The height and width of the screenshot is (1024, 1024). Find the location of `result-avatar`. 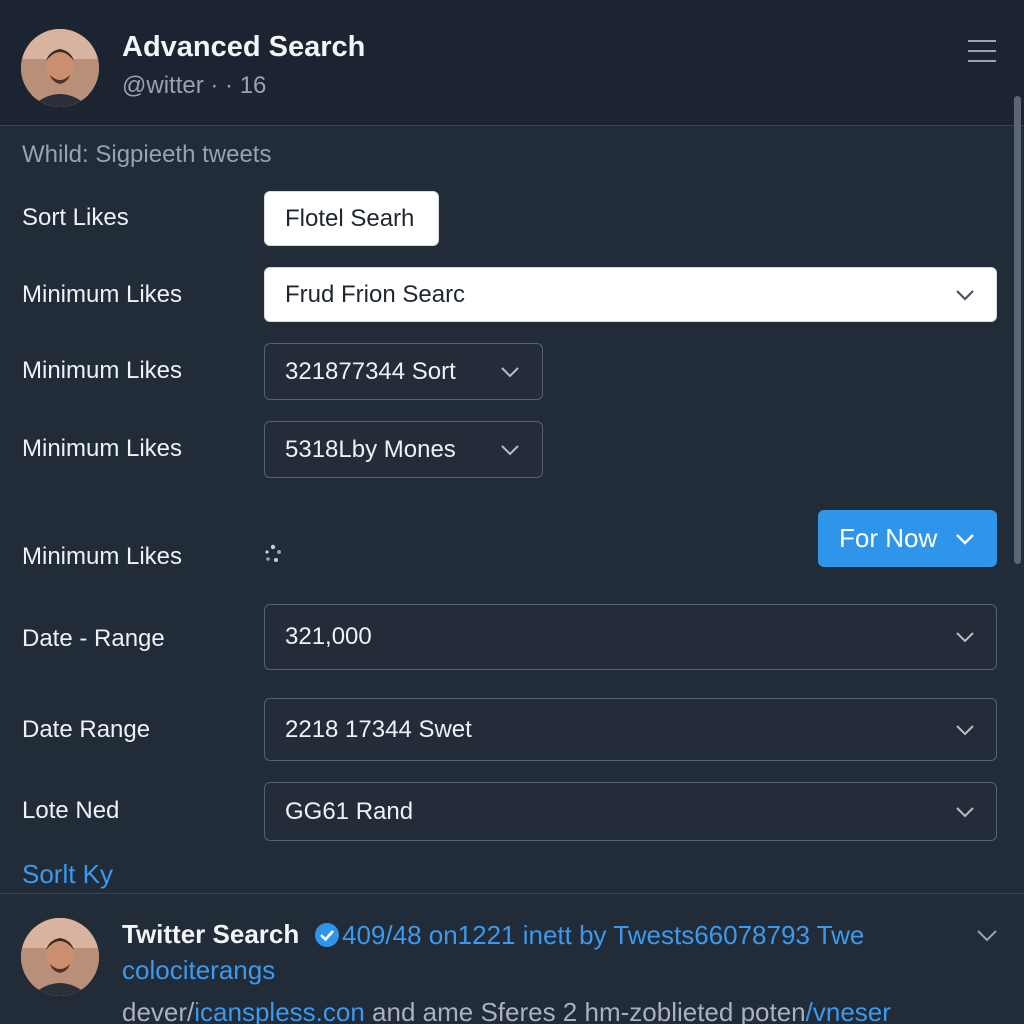

result-avatar is located at coordinates (60, 957).